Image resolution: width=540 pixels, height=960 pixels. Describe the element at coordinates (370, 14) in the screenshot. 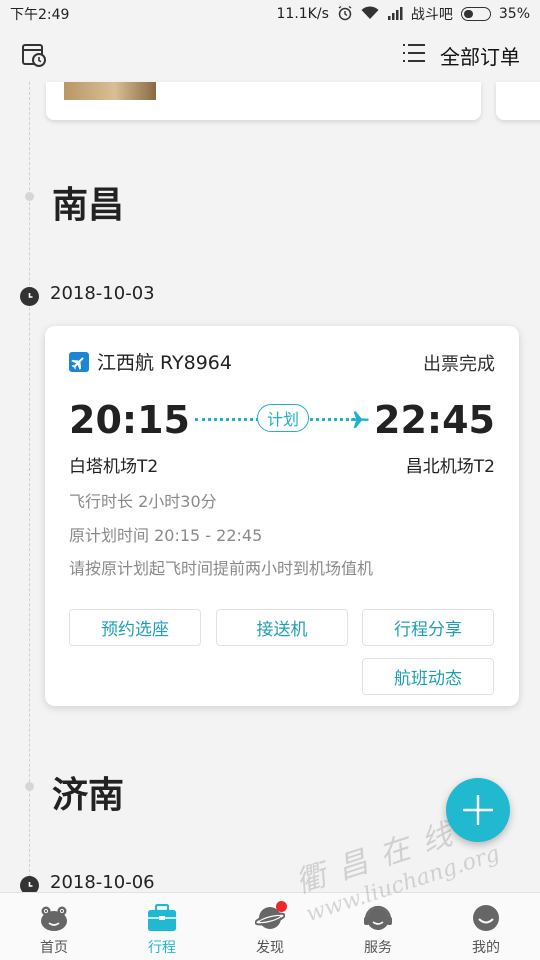

I see `wifi-icon` at that location.